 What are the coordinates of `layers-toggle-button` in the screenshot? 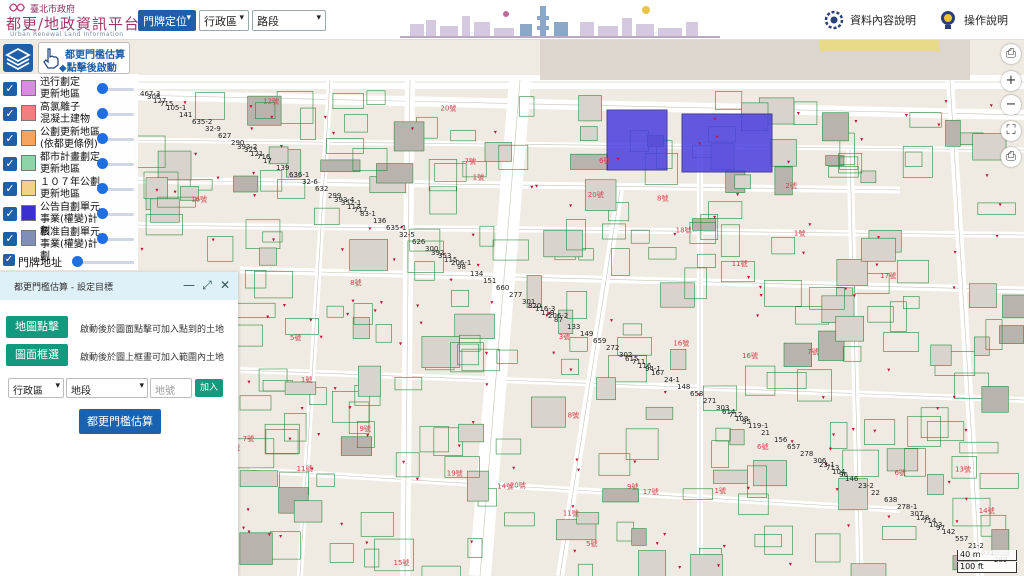 It's located at (18, 58).